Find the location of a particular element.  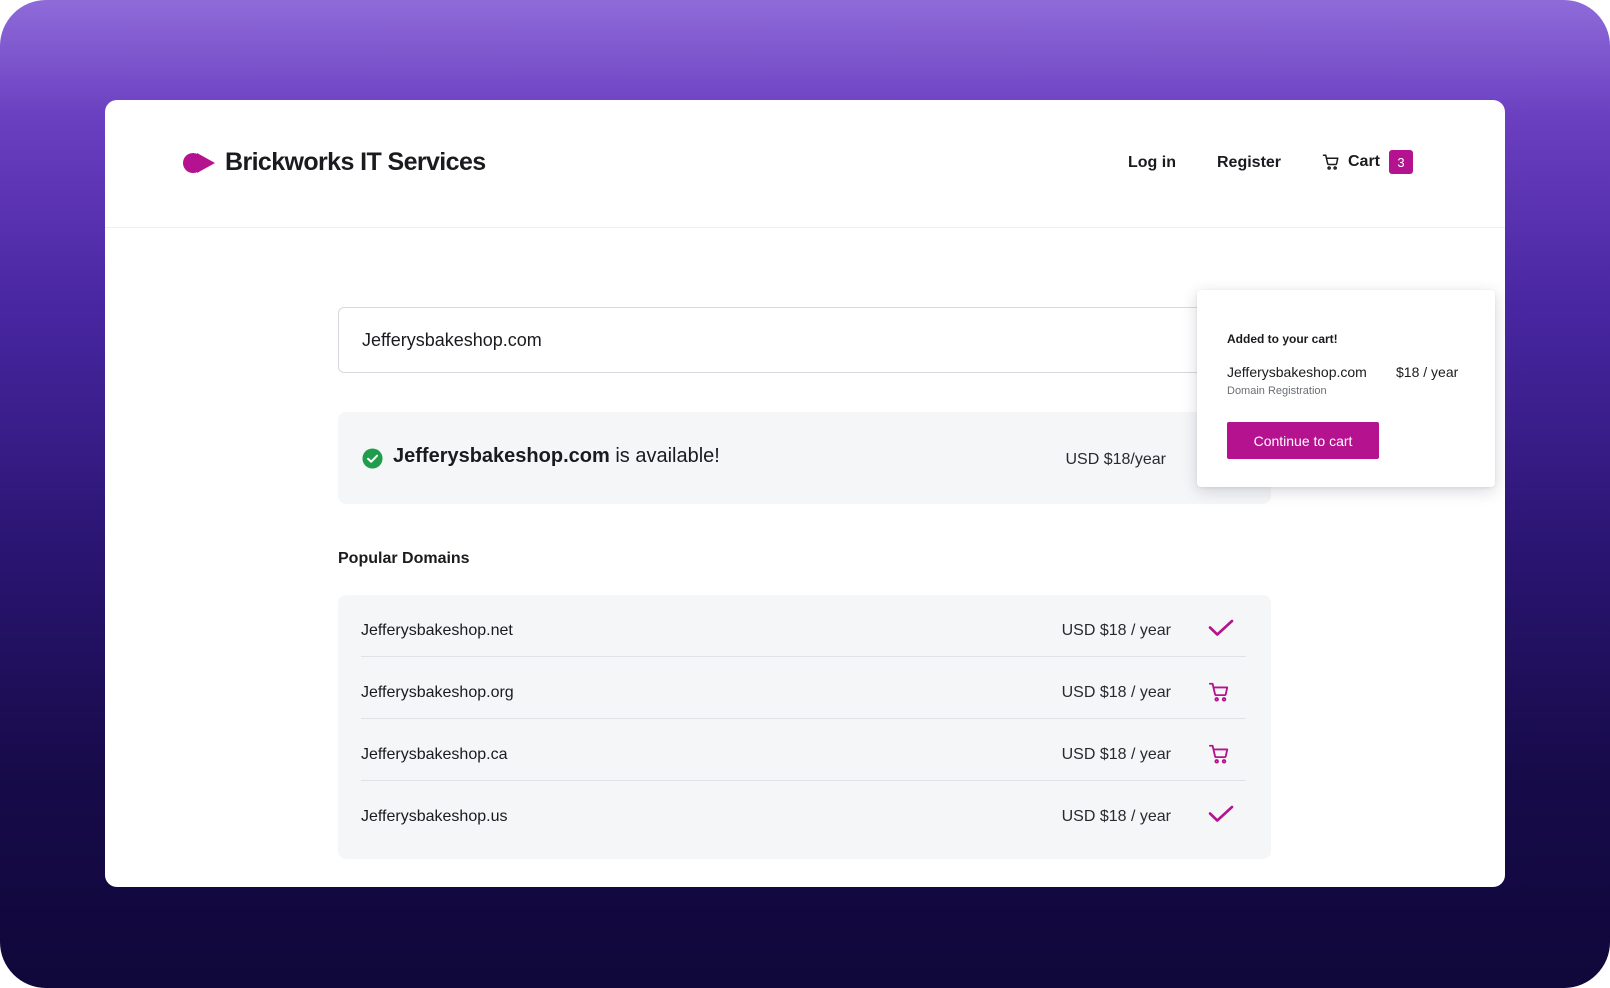

popular-domains-title: Popular Domains is located at coordinates (404, 558).